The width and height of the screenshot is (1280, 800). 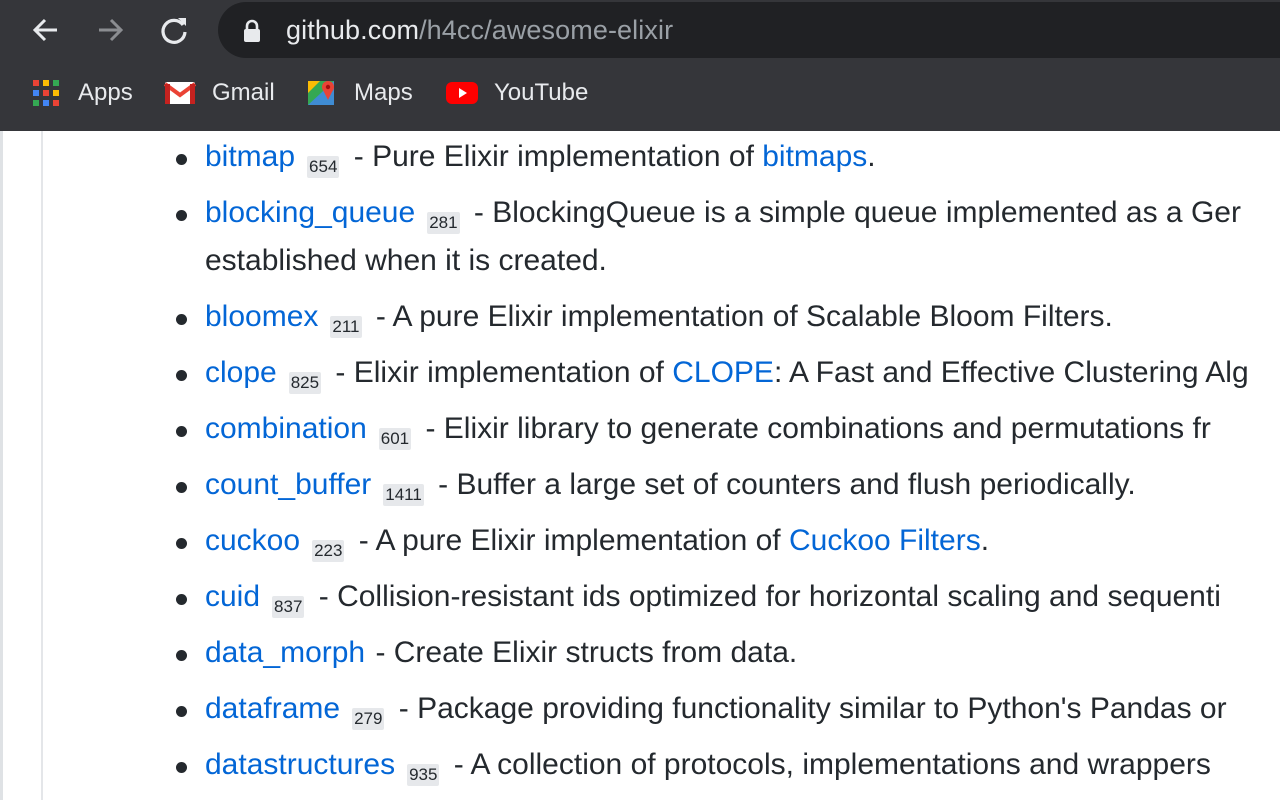 What do you see at coordinates (323, 167) in the screenshot?
I see `star-count-badge: 654` at bounding box center [323, 167].